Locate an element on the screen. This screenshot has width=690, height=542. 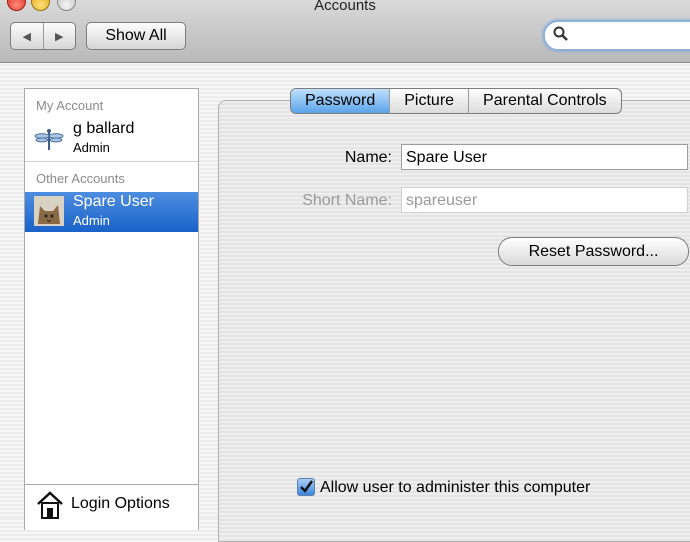
admin-checkbox is located at coordinates (306, 487).